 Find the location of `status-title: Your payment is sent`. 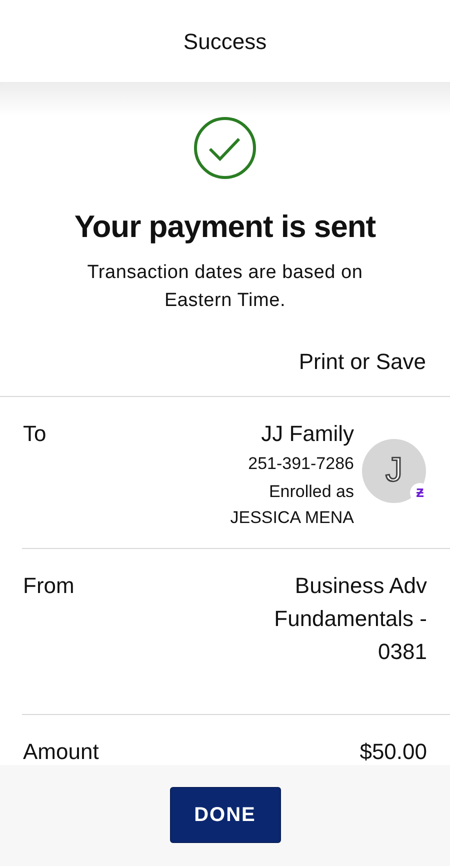

status-title: Your payment is sent is located at coordinates (225, 227).